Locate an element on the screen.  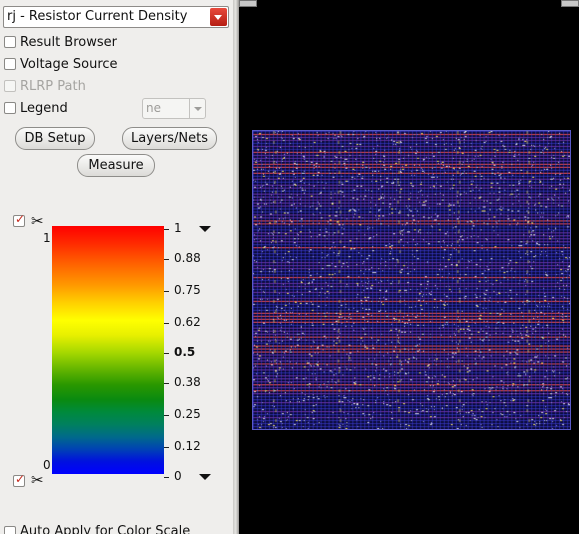
lower-clip-checkbox: ✓ is located at coordinates (19, 479).